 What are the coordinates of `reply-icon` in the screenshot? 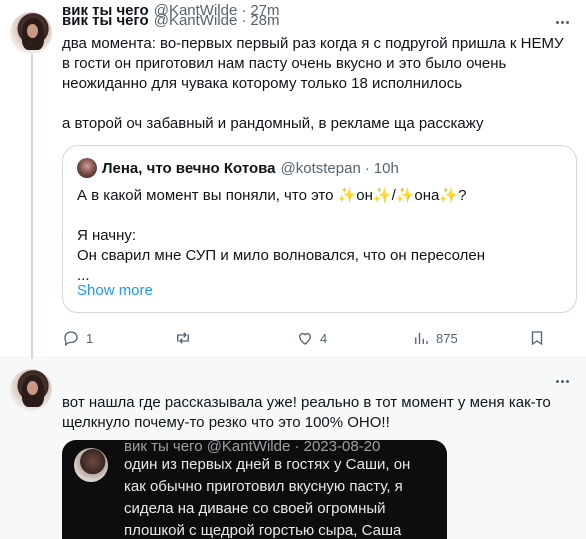 It's located at (71, 339).